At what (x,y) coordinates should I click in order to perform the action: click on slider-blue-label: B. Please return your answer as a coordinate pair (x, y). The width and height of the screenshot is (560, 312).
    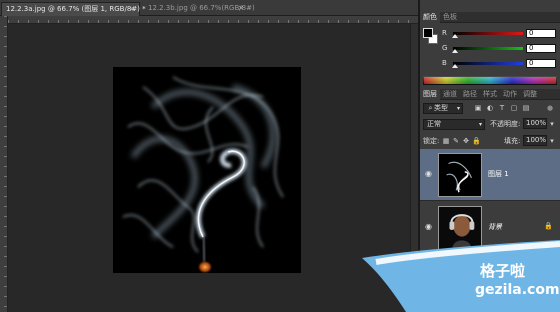
    Looking at the image, I should click on (444, 63).